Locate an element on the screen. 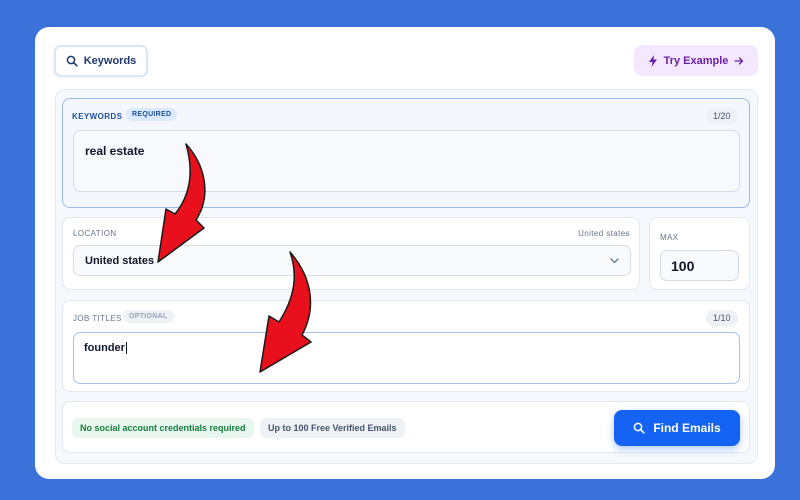 This screenshot has width=800, height=500. max-section: MAX 100 is located at coordinates (699, 253).